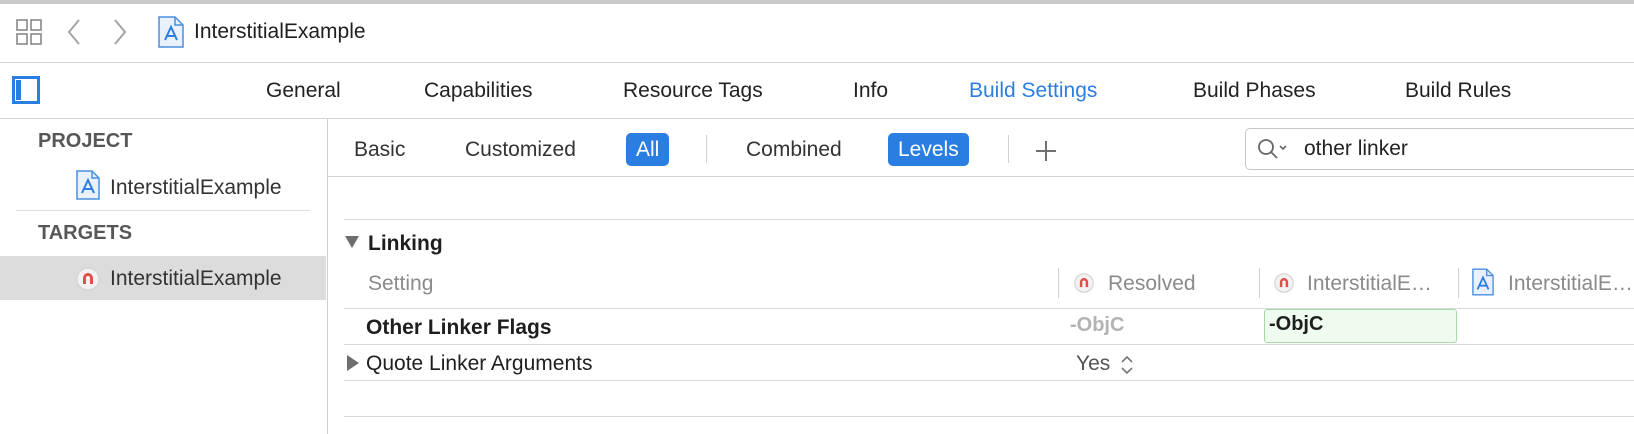  What do you see at coordinates (478, 91) in the screenshot?
I see `tab-capabilities: Capabilities` at bounding box center [478, 91].